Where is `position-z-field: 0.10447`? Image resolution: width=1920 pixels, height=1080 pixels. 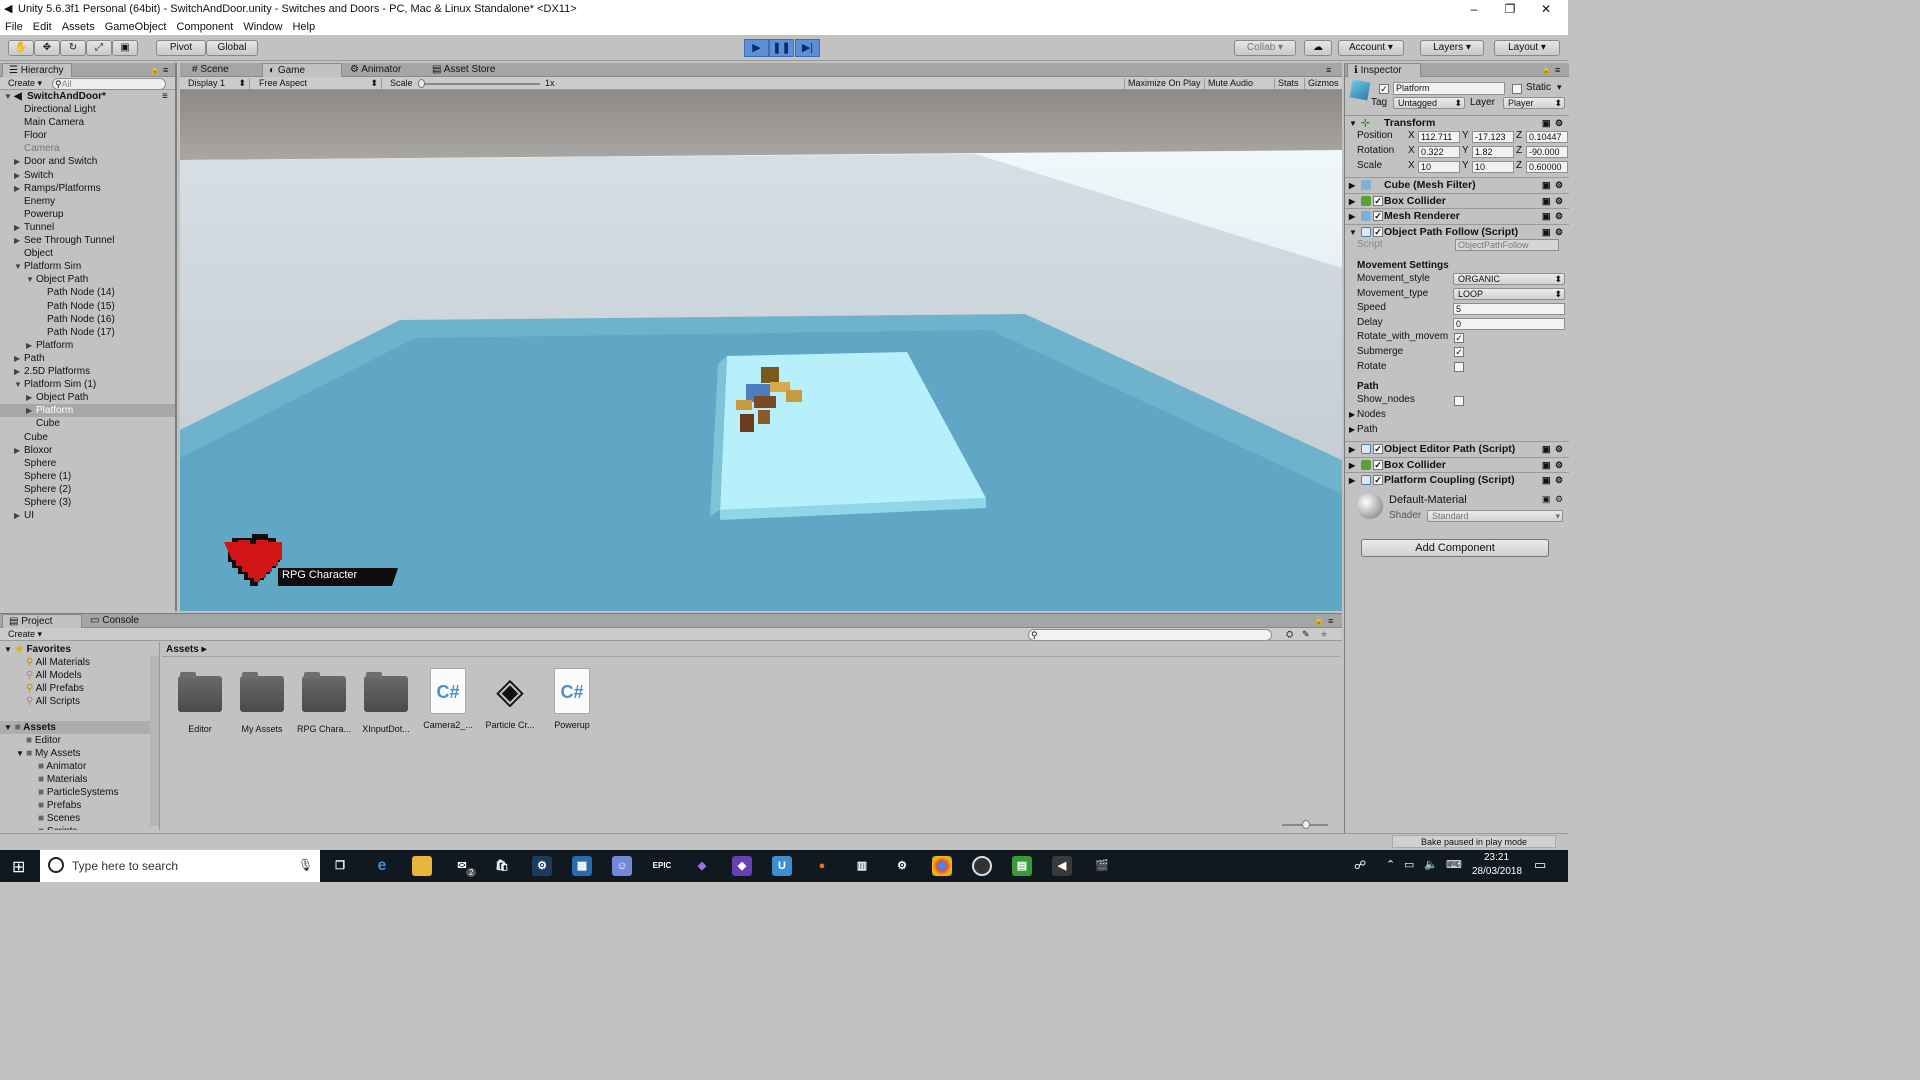
position-z-field: 0.10447 is located at coordinates (1547, 137).